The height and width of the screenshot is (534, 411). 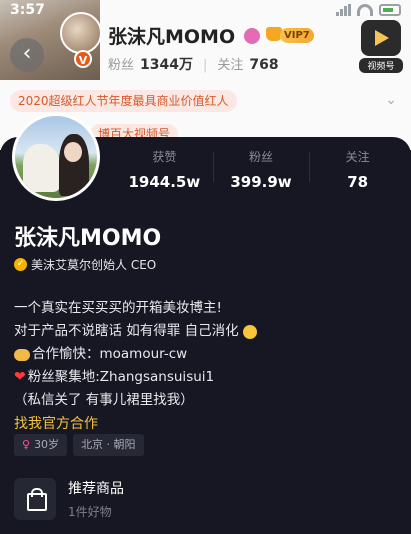 I want to click on shush-emoji-icon, so click(x=249, y=331).